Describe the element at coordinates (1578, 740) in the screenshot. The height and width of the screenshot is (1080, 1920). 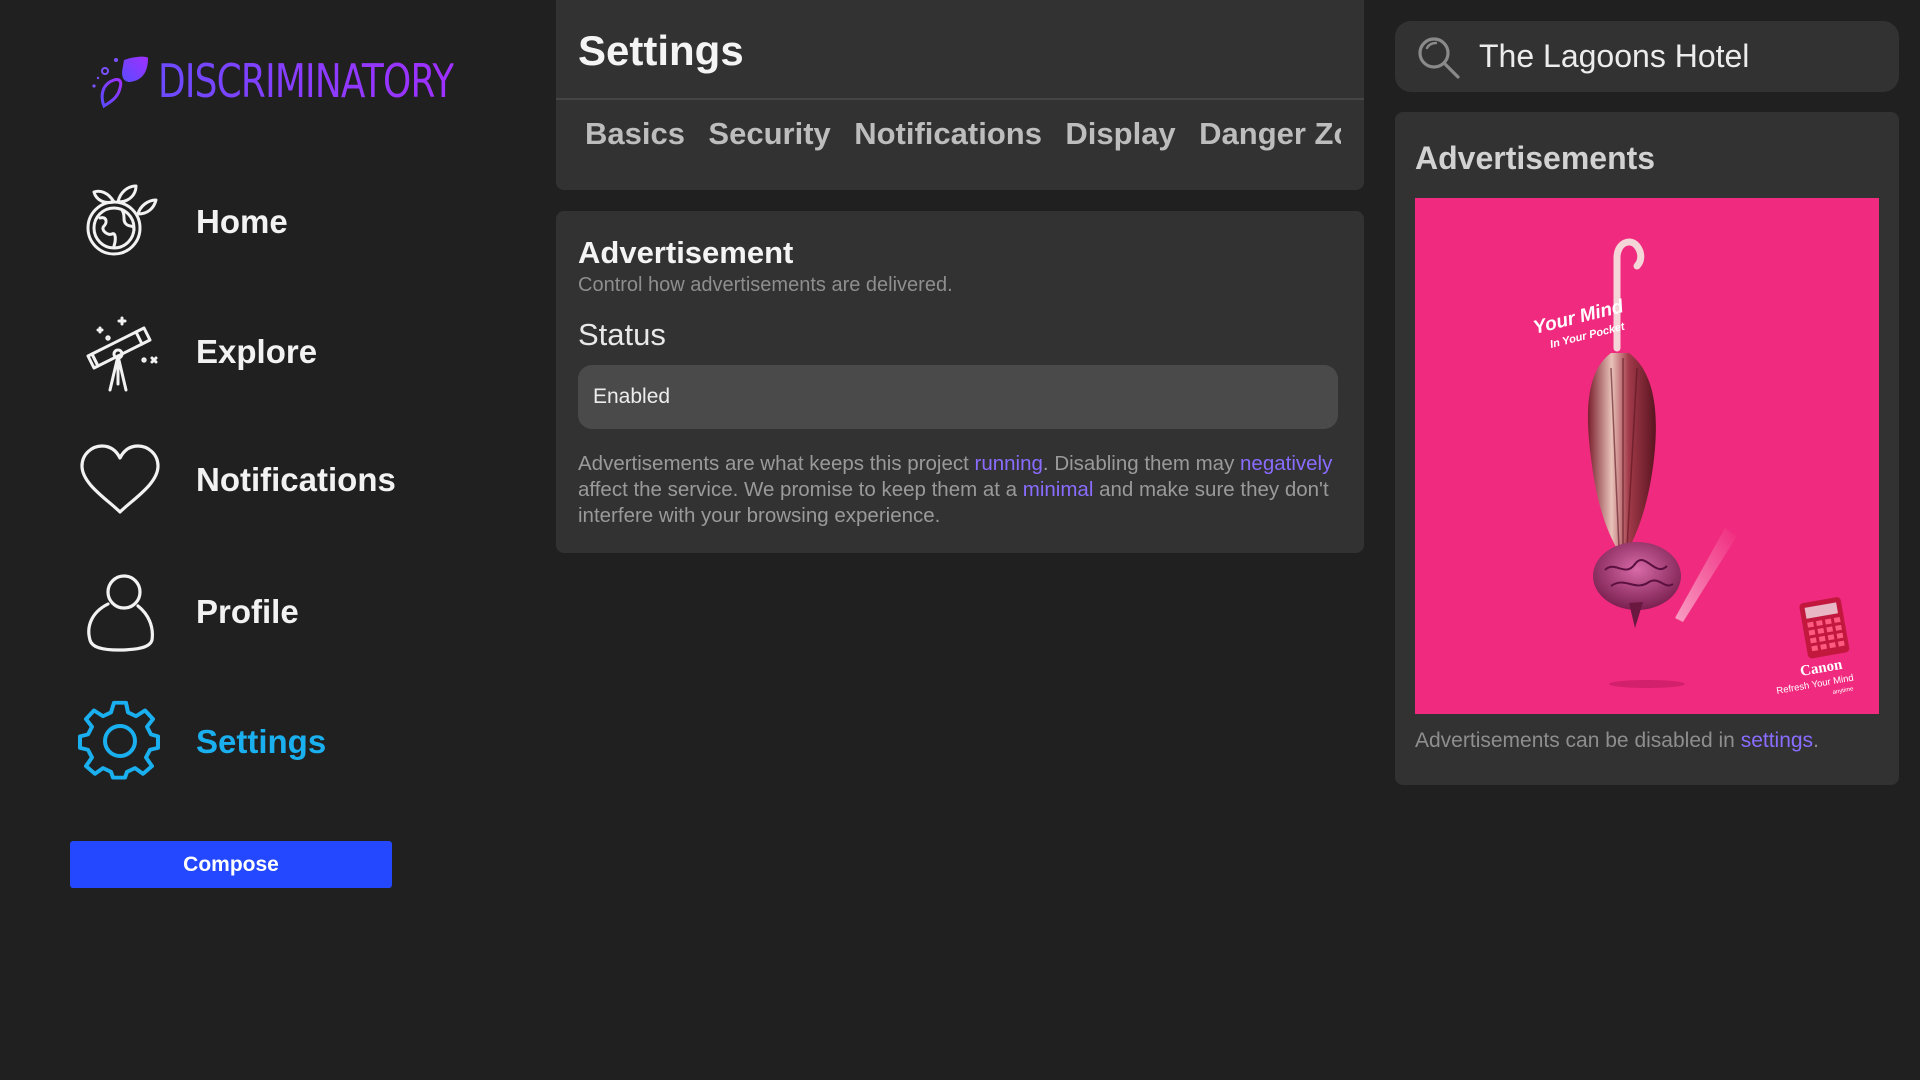
I see `footer-text: Advertisements can be disabled in` at that location.